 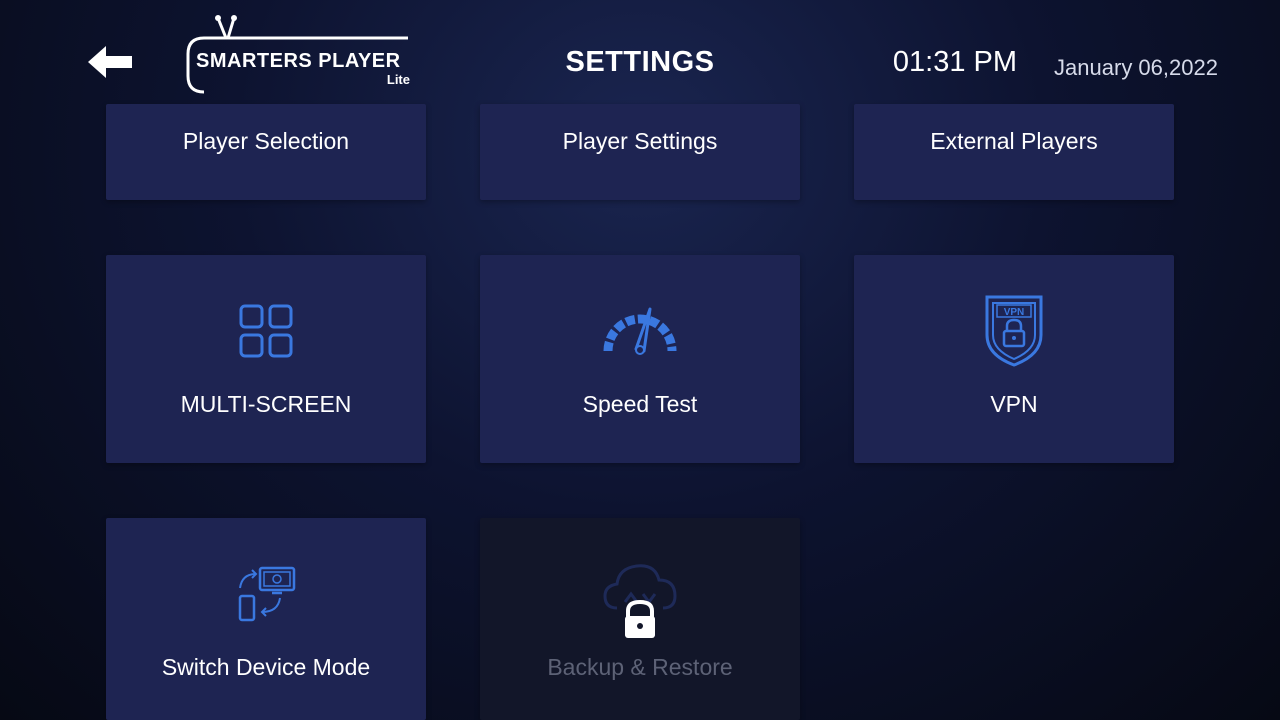 I want to click on clock-time: 01:31 PM, so click(x=955, y=62).